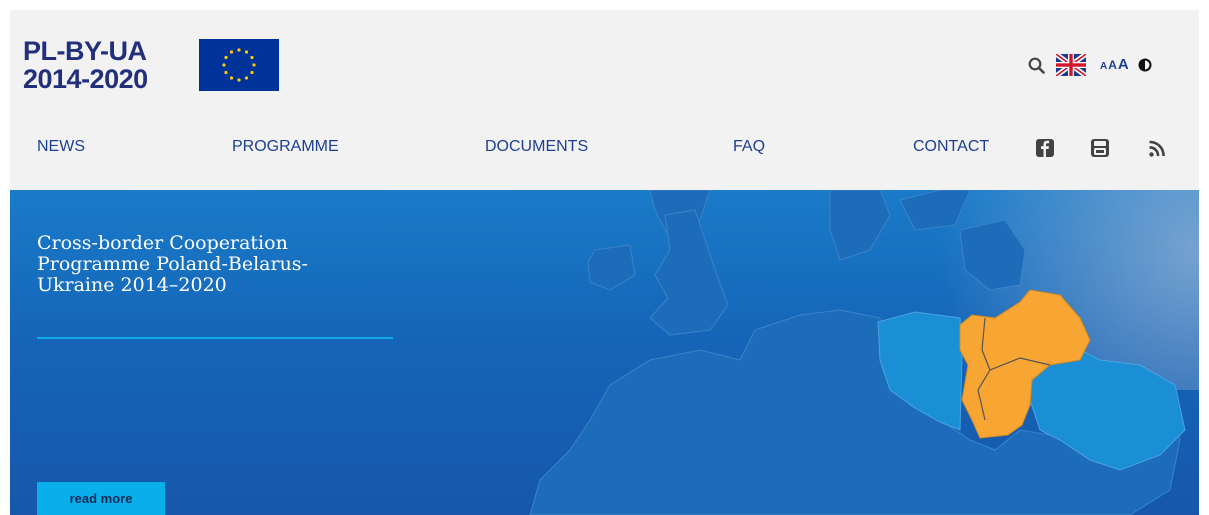 The width and height of the screenshot is (1209, 515). I want to click on nav-news: NEWS, so click(61, 147).